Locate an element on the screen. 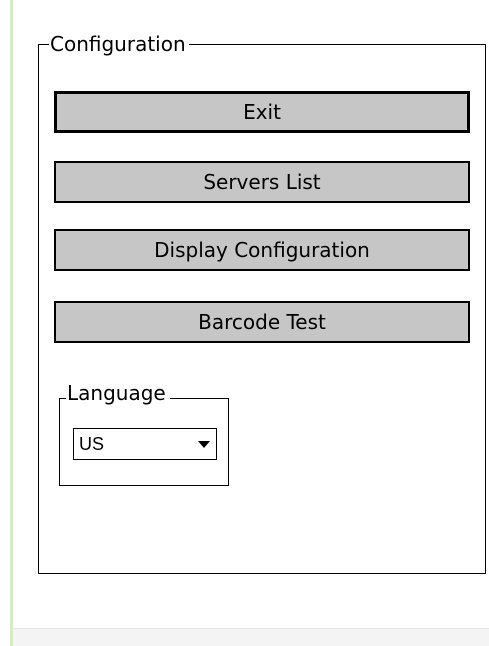 This screenshot has height=646, width=489. servers-list-button: Servers List is located at coordinates (262, 182).